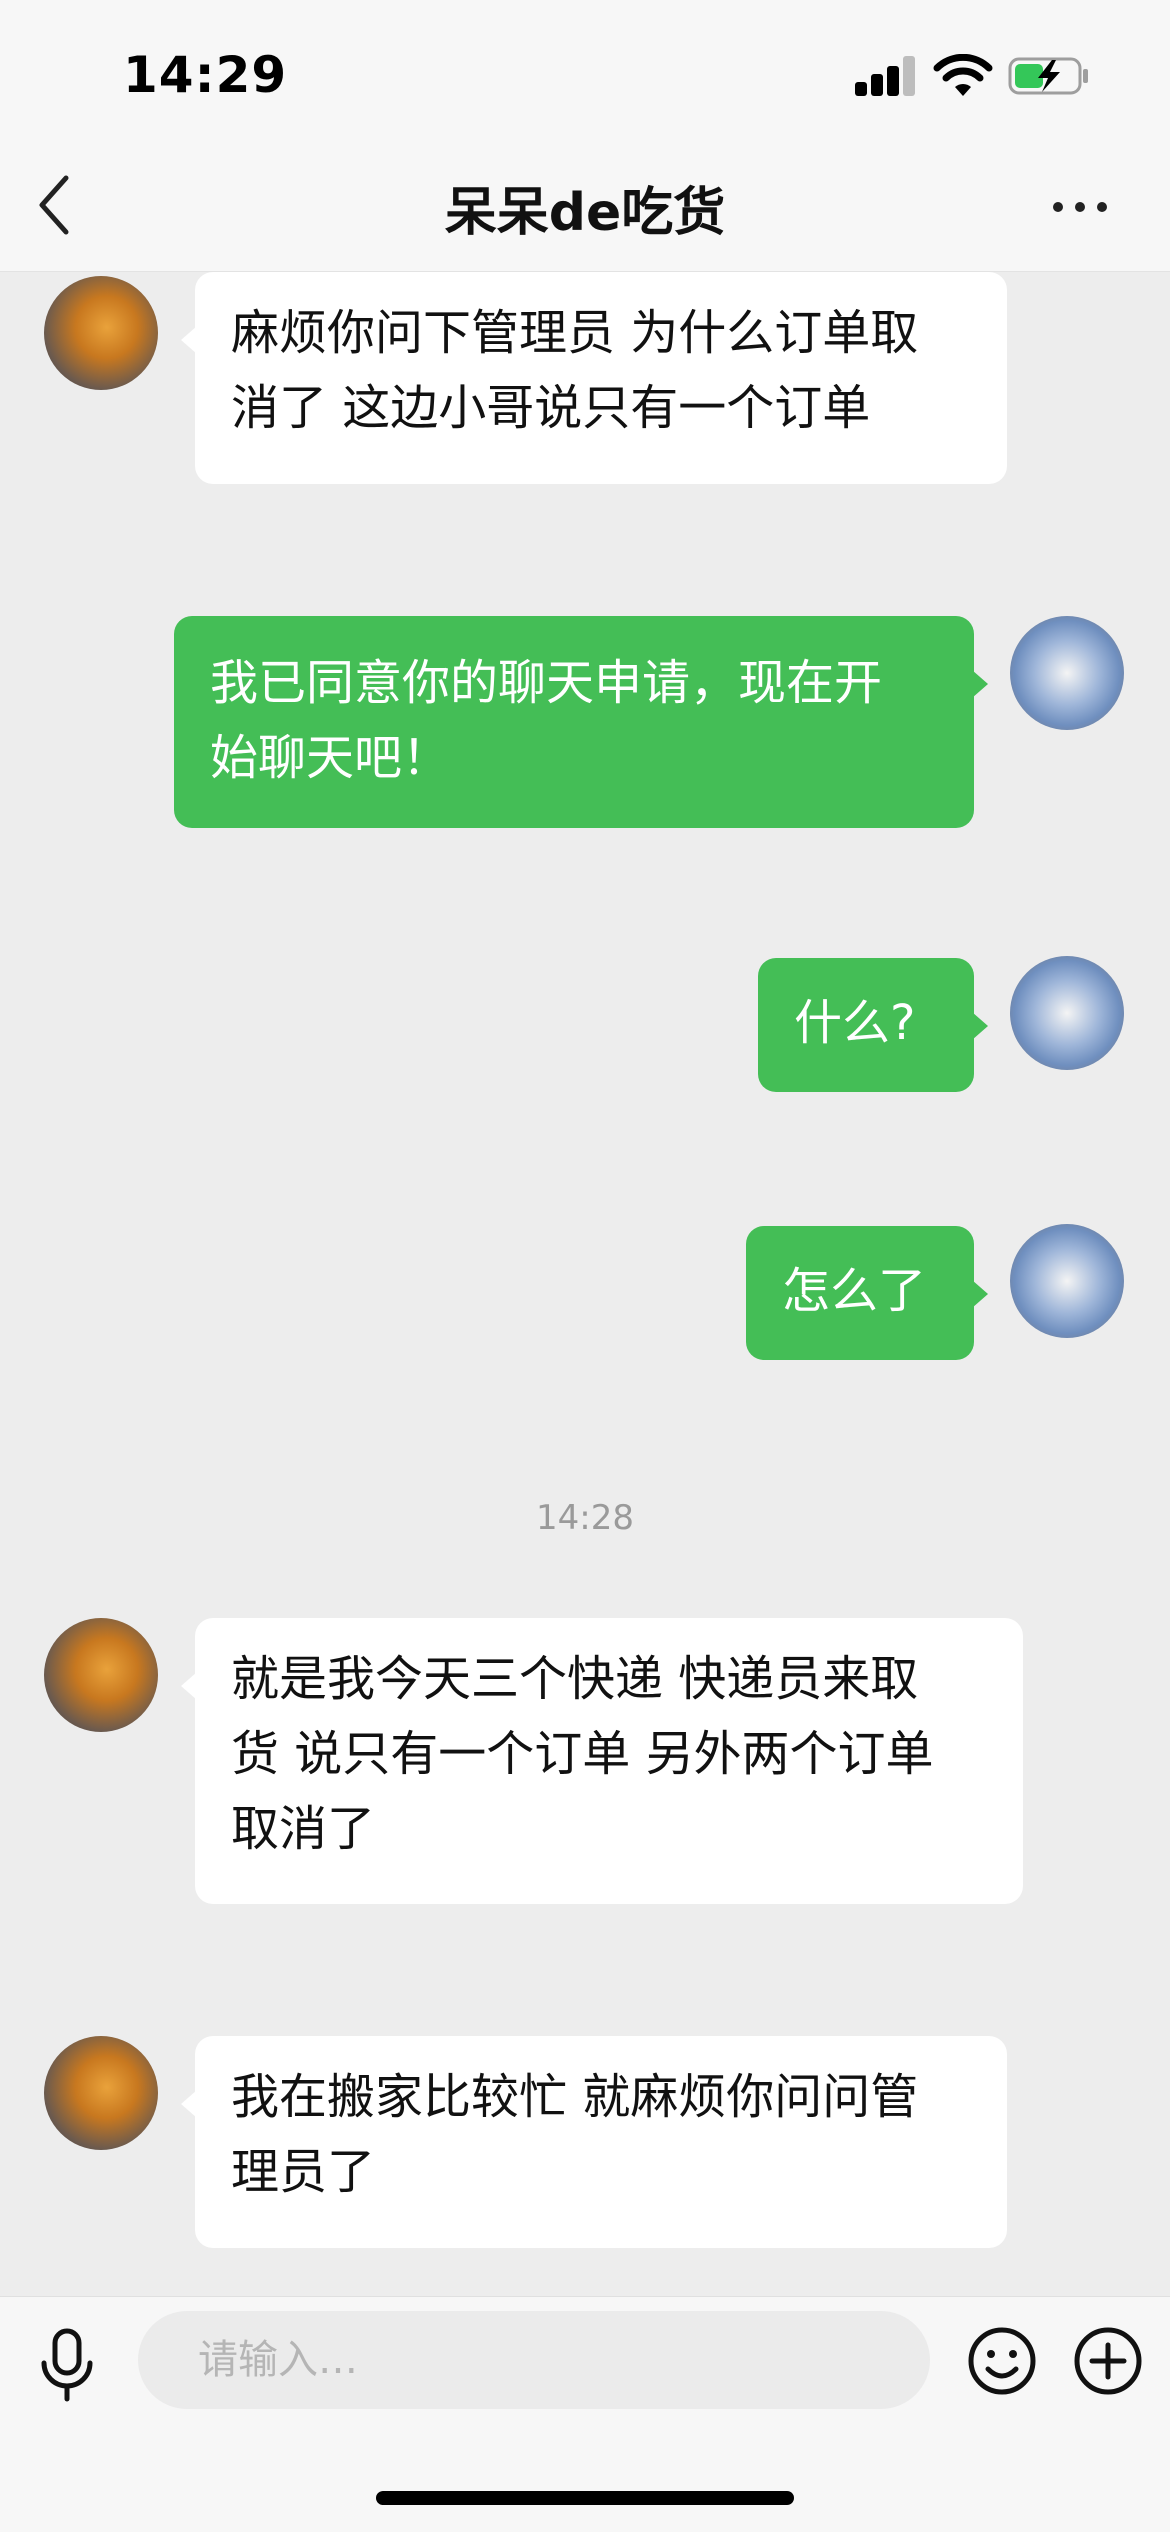  What do you see at coordinates (330, 758) in the screenshot?
I see `message-line: 始聊天吧！` at bounding box center [330, 758].